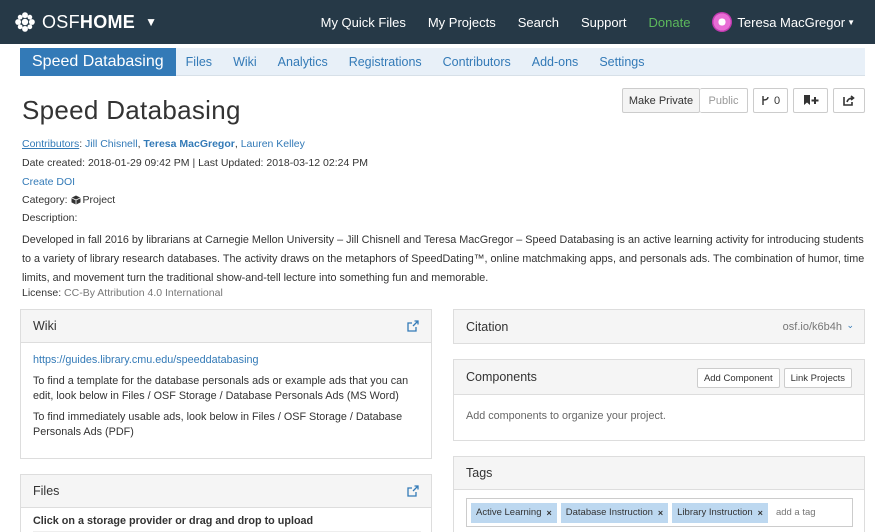 The width and height of the screenshot is (875, 532). Describe the element at coordinates (777, 100) in the screenshot. I see `fork-count: 0` at that location.